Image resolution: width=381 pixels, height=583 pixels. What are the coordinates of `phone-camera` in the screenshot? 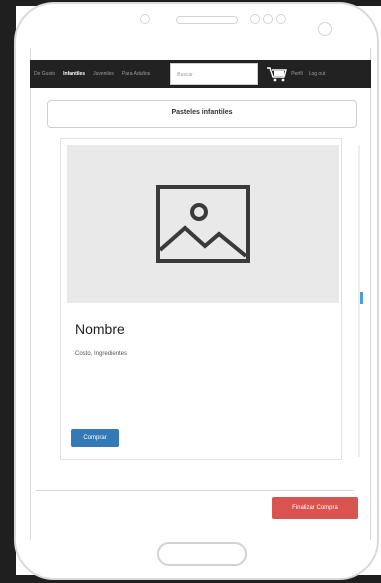 It's located at (325, 29).